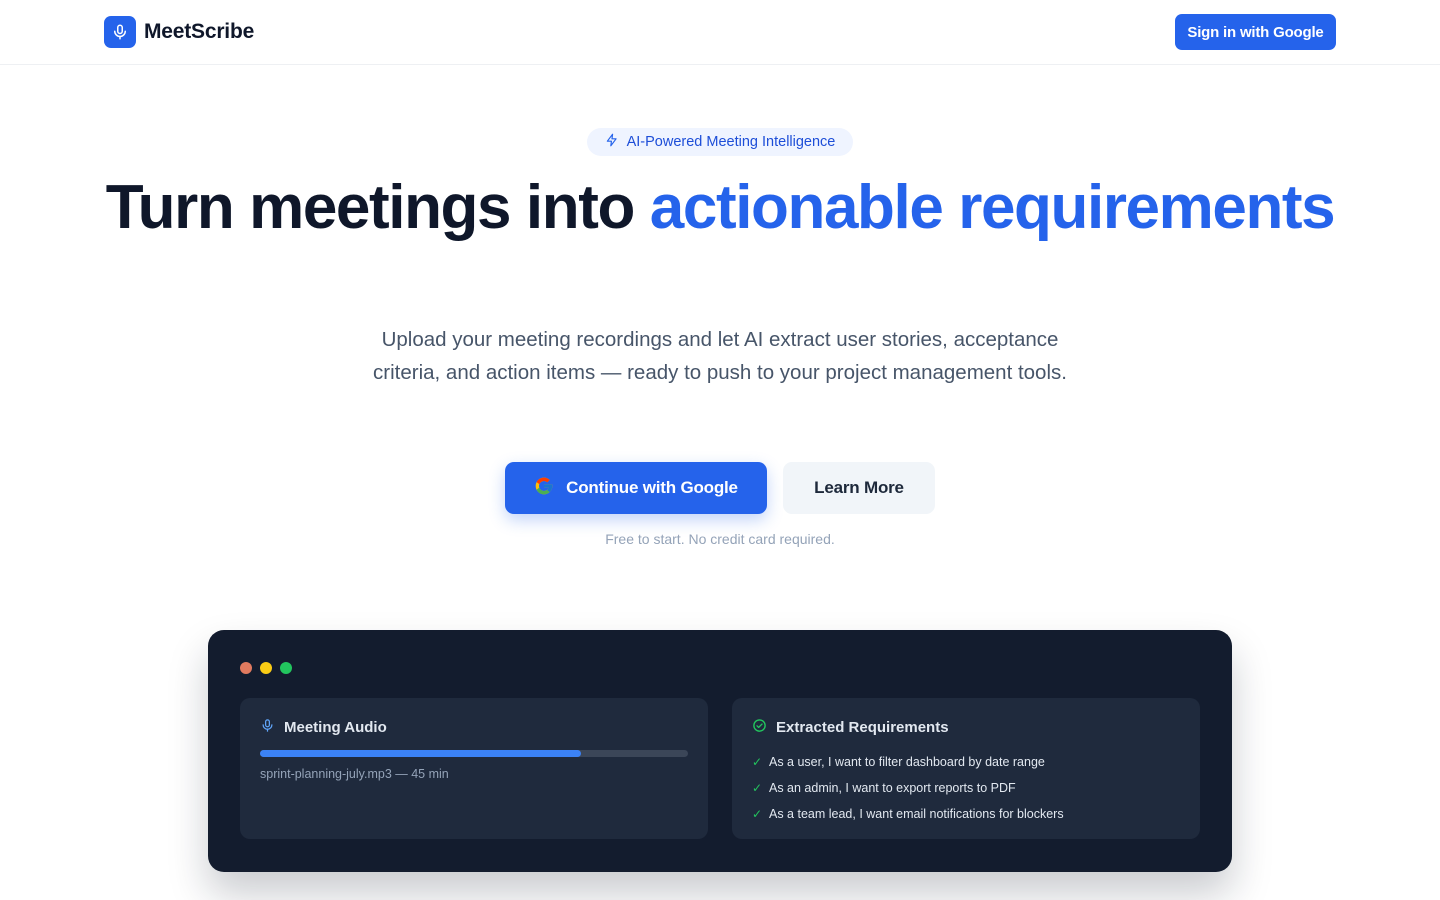  I want to click on audio-progress-bar, so click(474, 753).